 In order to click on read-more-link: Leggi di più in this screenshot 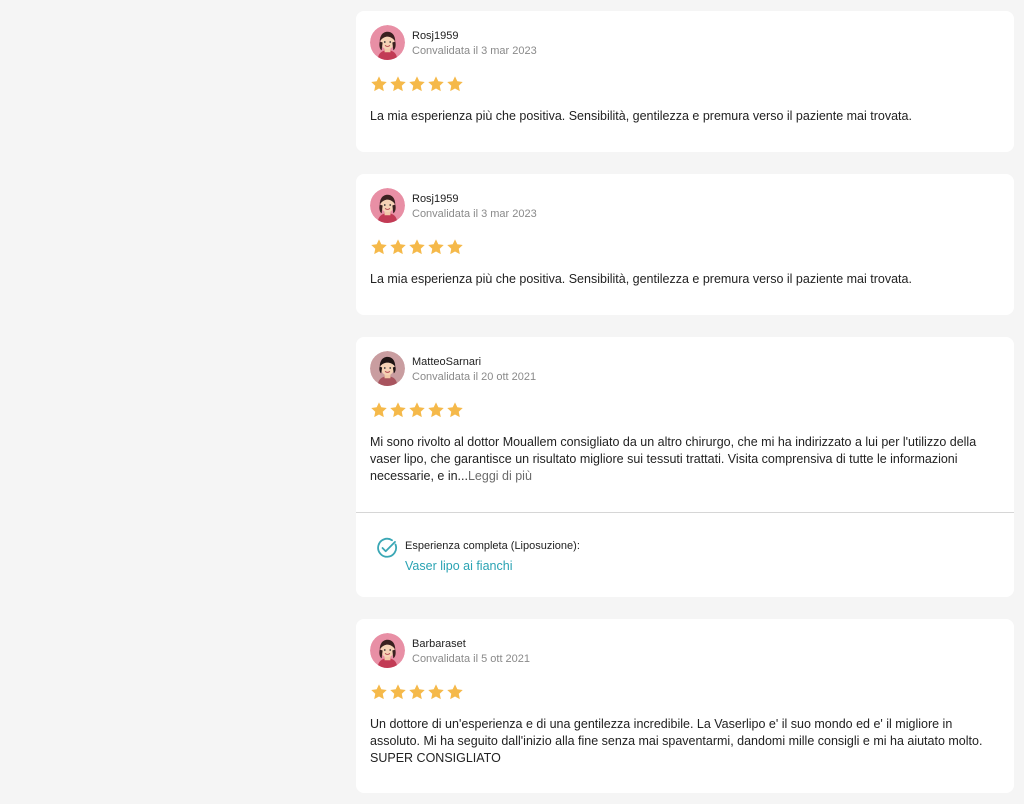, I will do `click(500, 476)`.